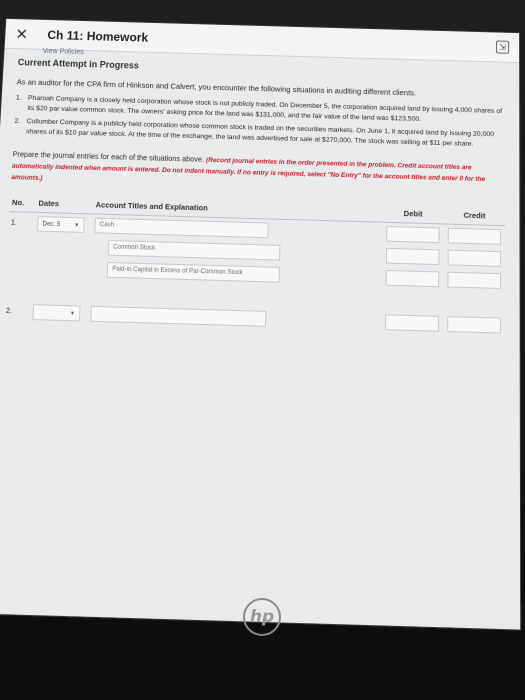 This screenshot has width=525, height=700. What do you see at coordinates (413, 214) in the screenshot?
I see `header-debit: Debit` at bounding box center [413, 214].